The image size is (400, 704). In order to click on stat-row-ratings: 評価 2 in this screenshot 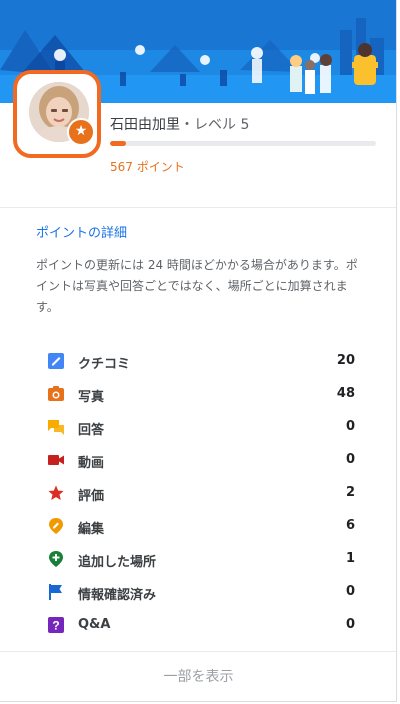, I will do `click(201, 492)`.